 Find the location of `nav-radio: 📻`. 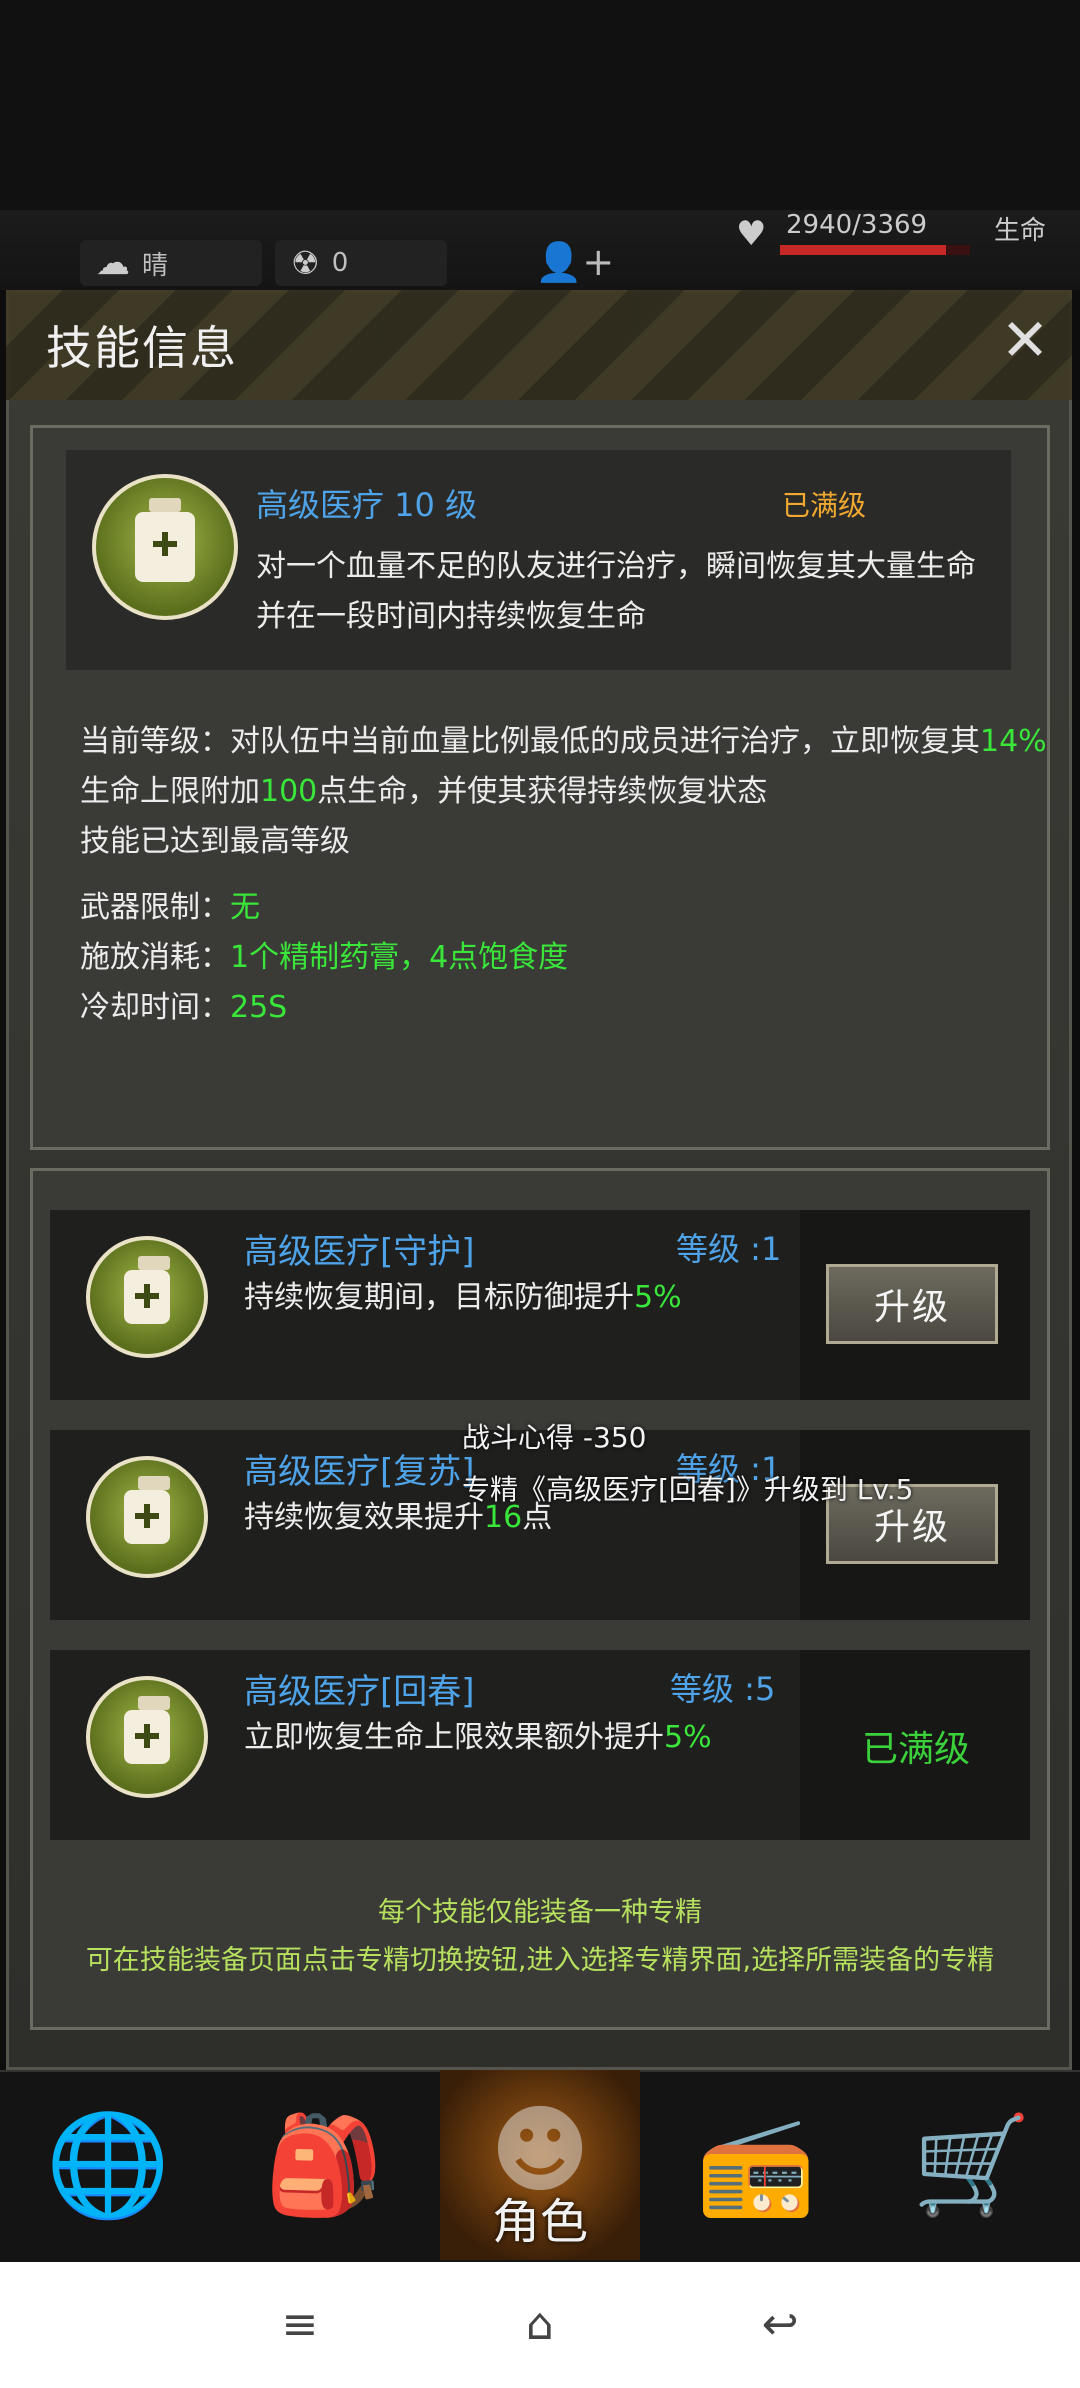

nav-radio: 📻 is located at coordinates (756, 2165).